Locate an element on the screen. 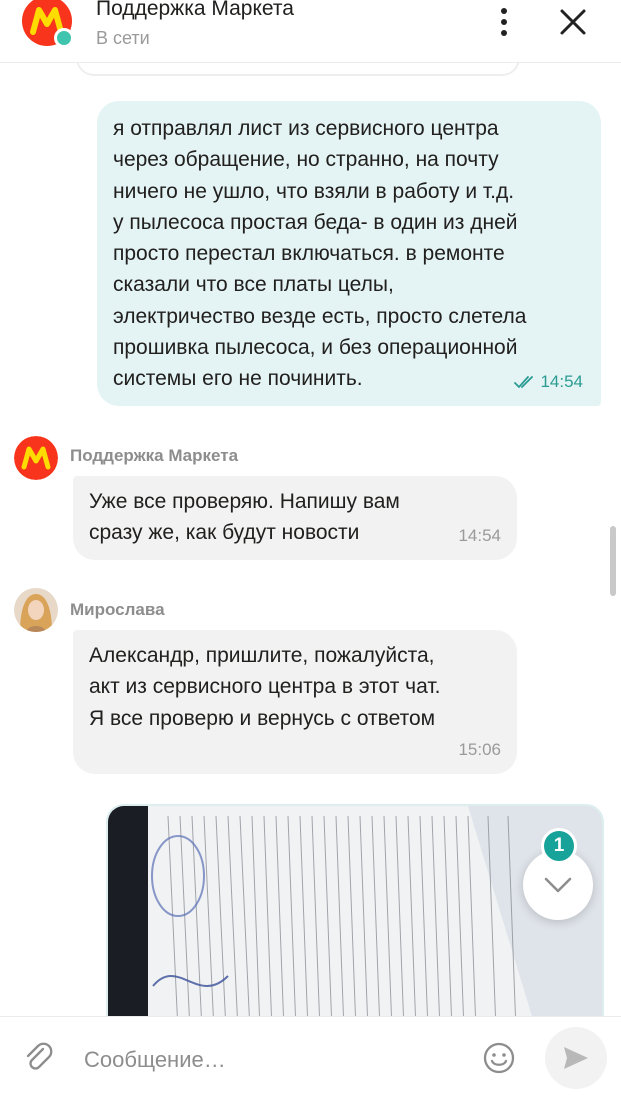 Image resolution: width=621 pixels, height=1100 pixels. agent-avatar is located at coordinates (36, 610).